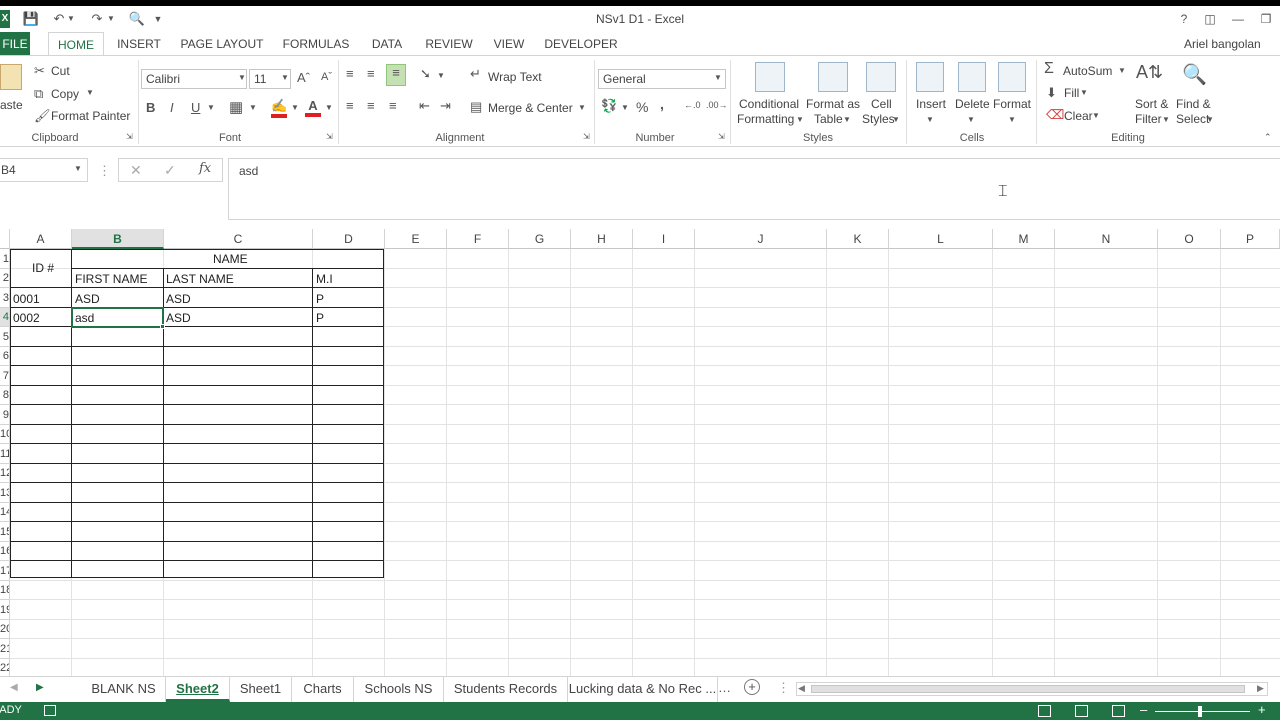  What do you see at coordinates (5, 298) in the screenshot?
I see `row-header-3: 3` at bounding box center [5, 298].